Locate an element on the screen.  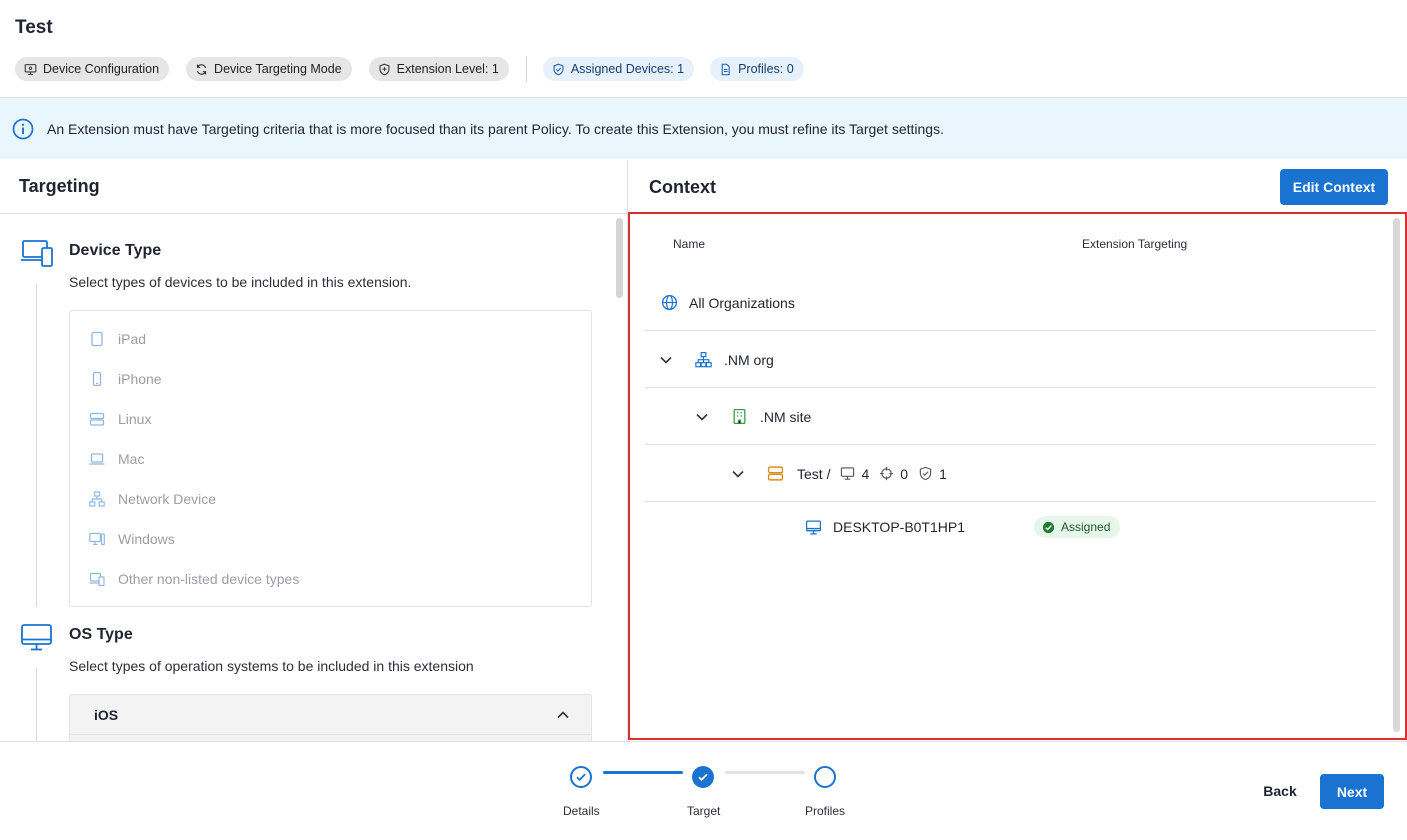
chevron-up-icon is located at coordinates (563, 714).